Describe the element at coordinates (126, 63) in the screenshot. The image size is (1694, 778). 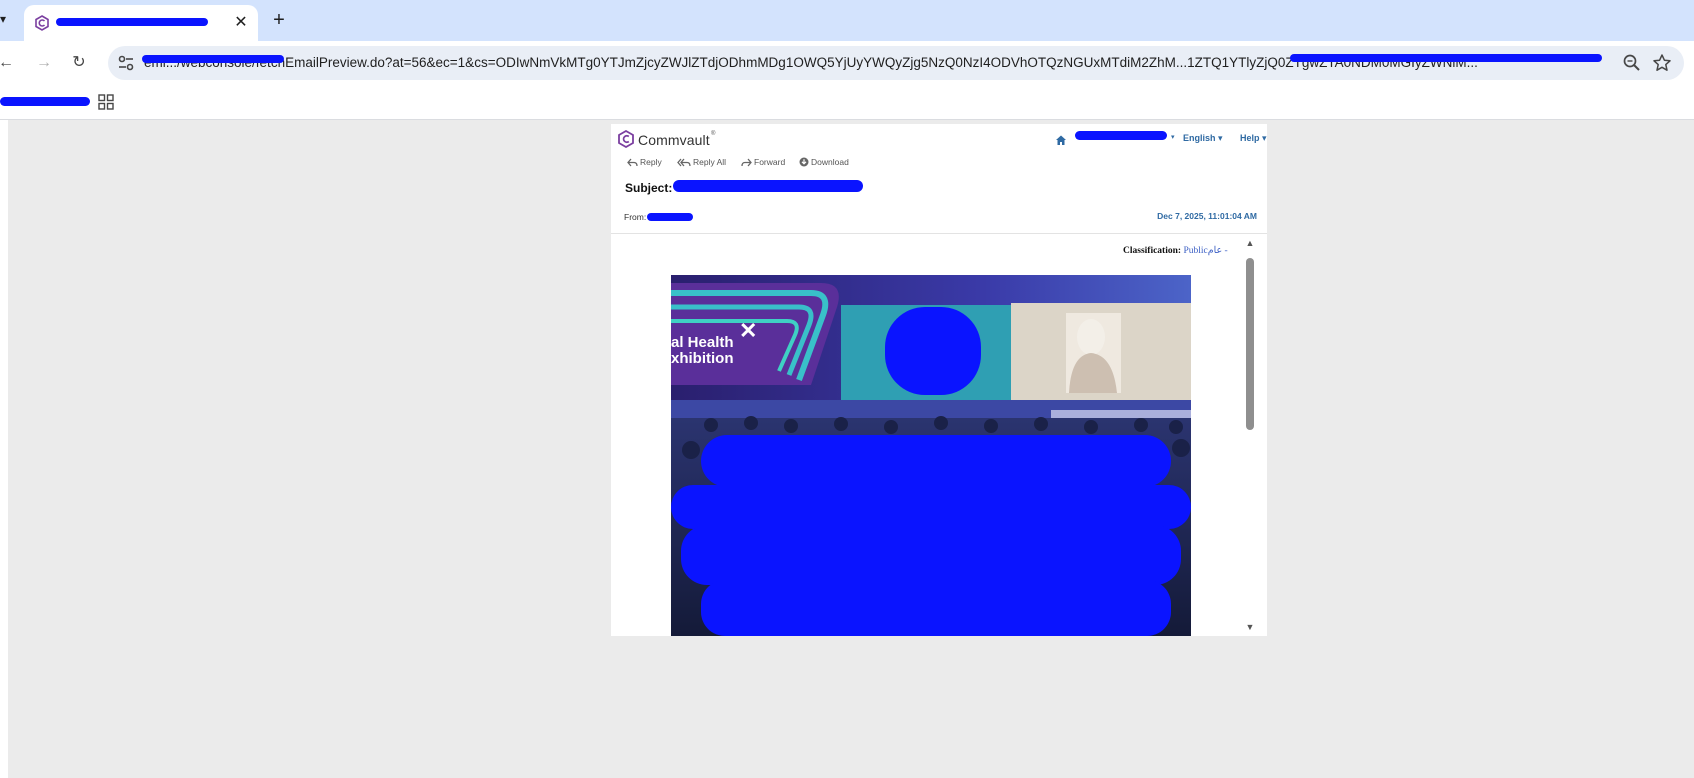
I see `site-info-icon` at that location.